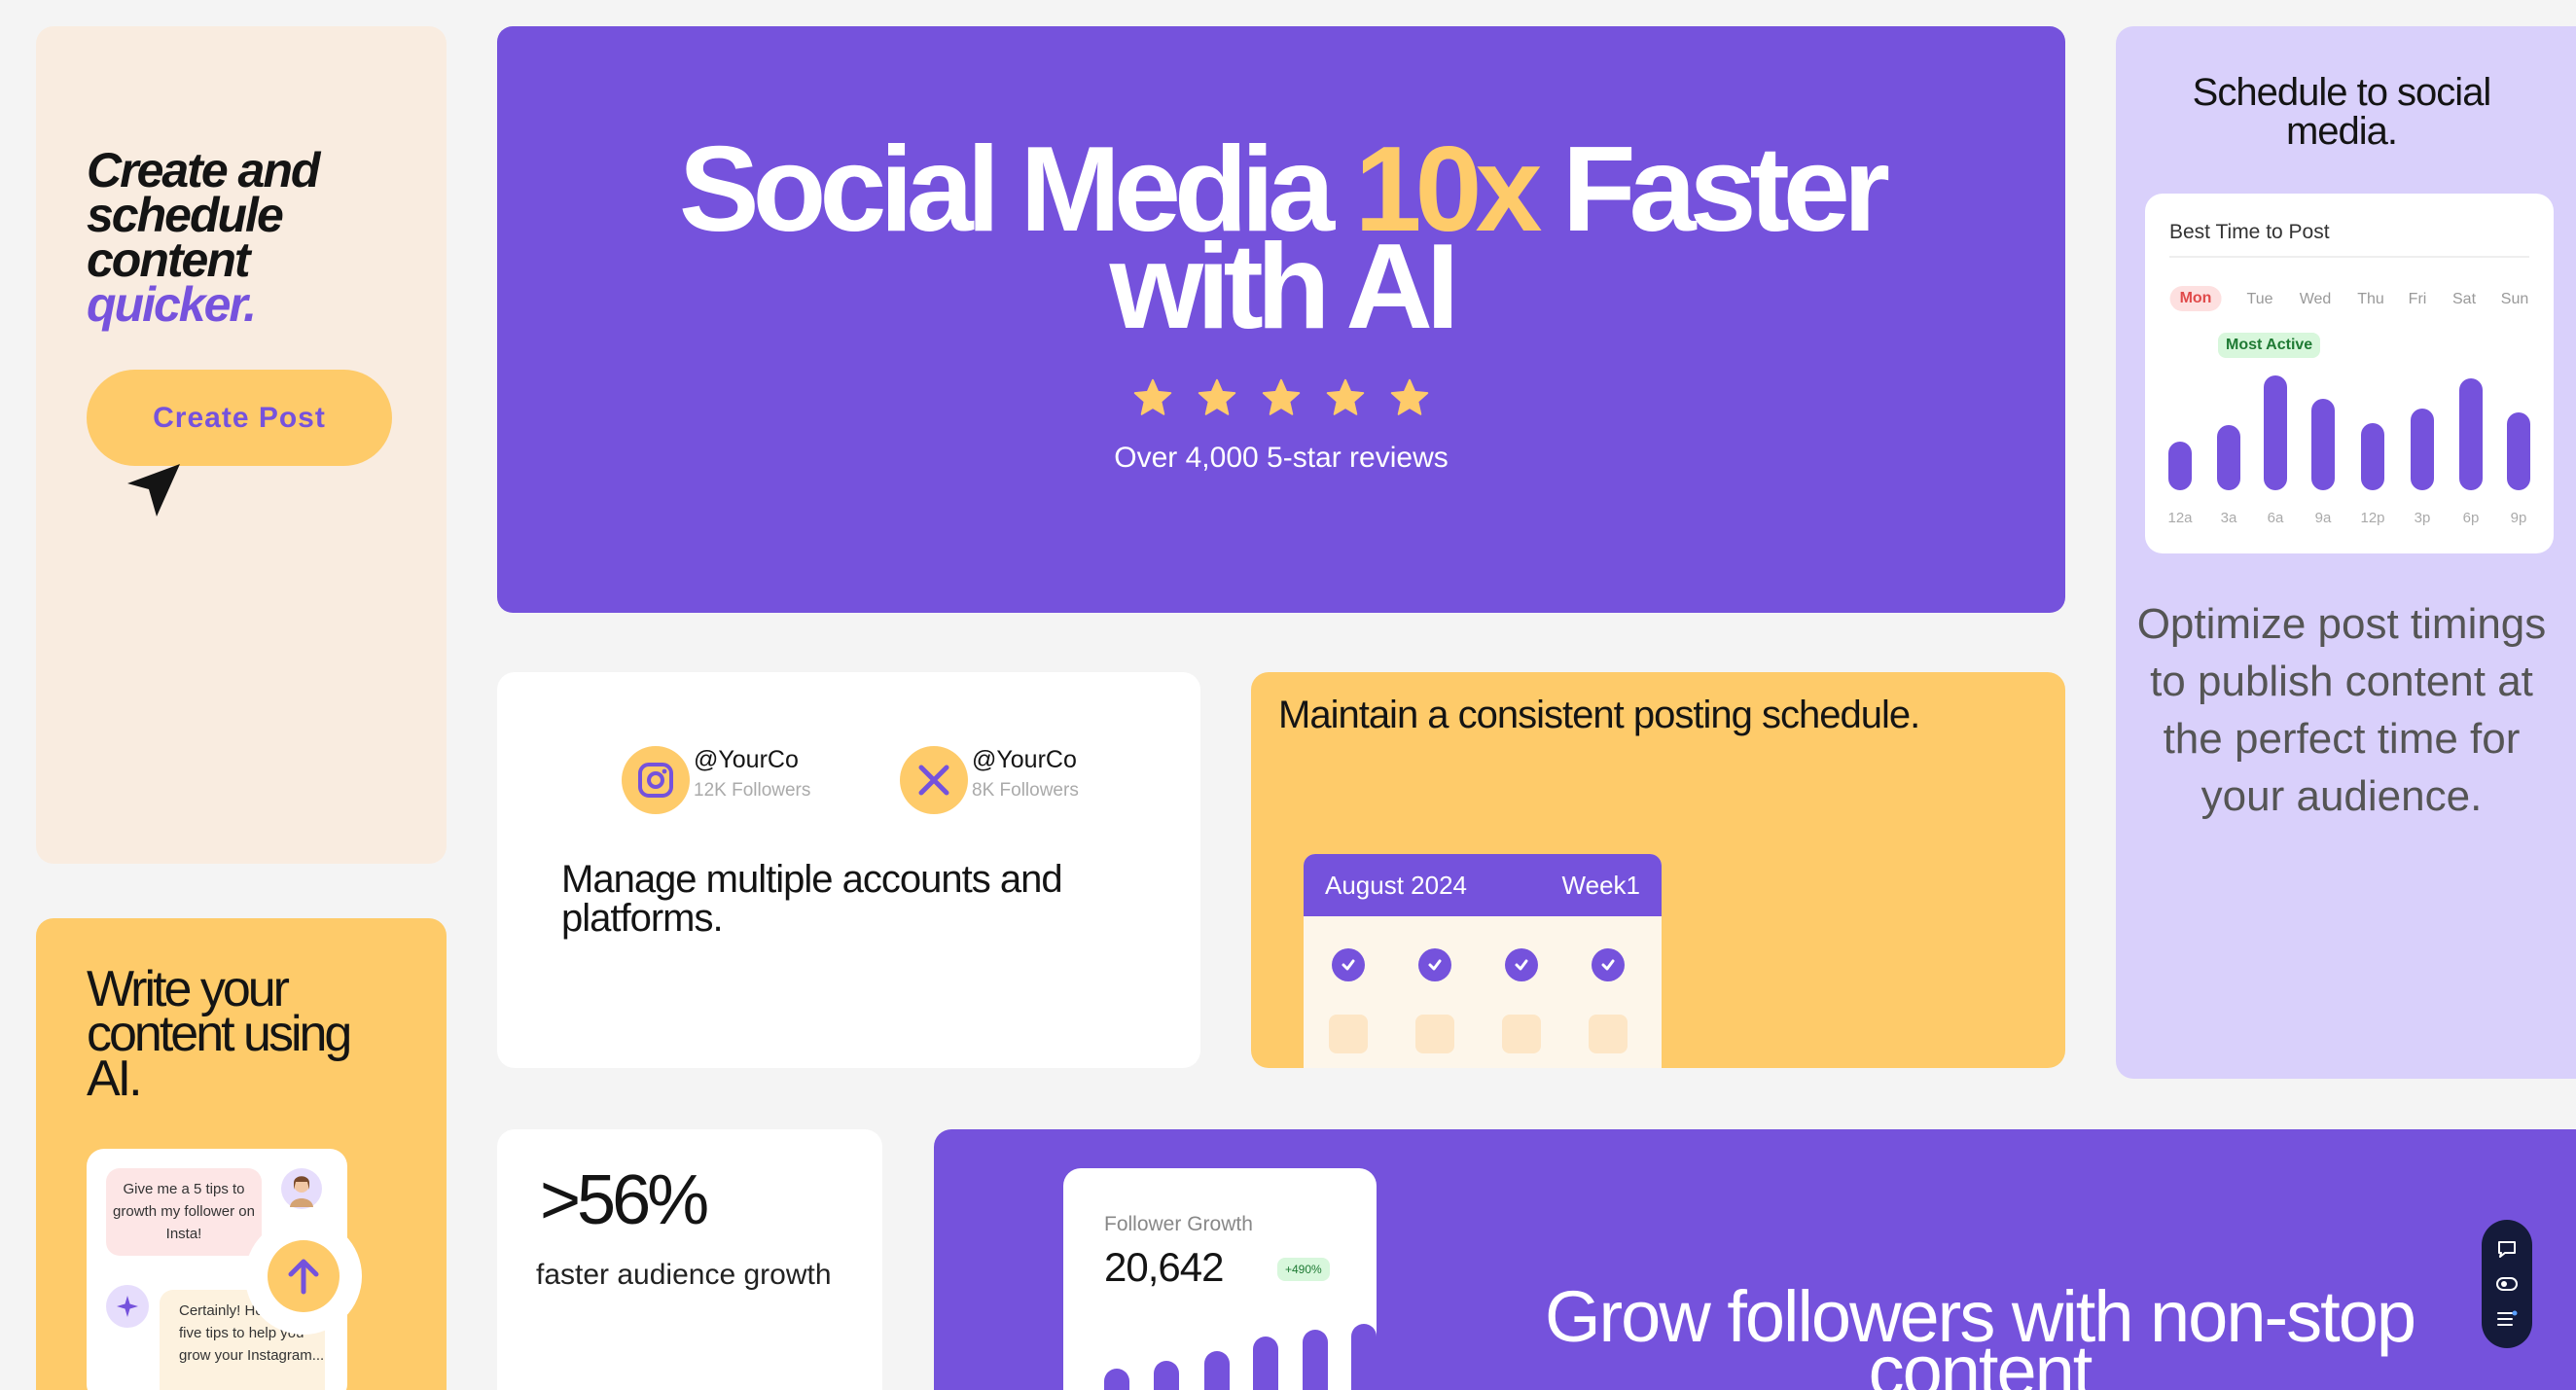 The width and height of the screenshot is (2576, 1390). Describe the element at coordinates (812, 899) in the screenshot. I see `accounts-text: Manage multiple accounts and platforms.` at that location.